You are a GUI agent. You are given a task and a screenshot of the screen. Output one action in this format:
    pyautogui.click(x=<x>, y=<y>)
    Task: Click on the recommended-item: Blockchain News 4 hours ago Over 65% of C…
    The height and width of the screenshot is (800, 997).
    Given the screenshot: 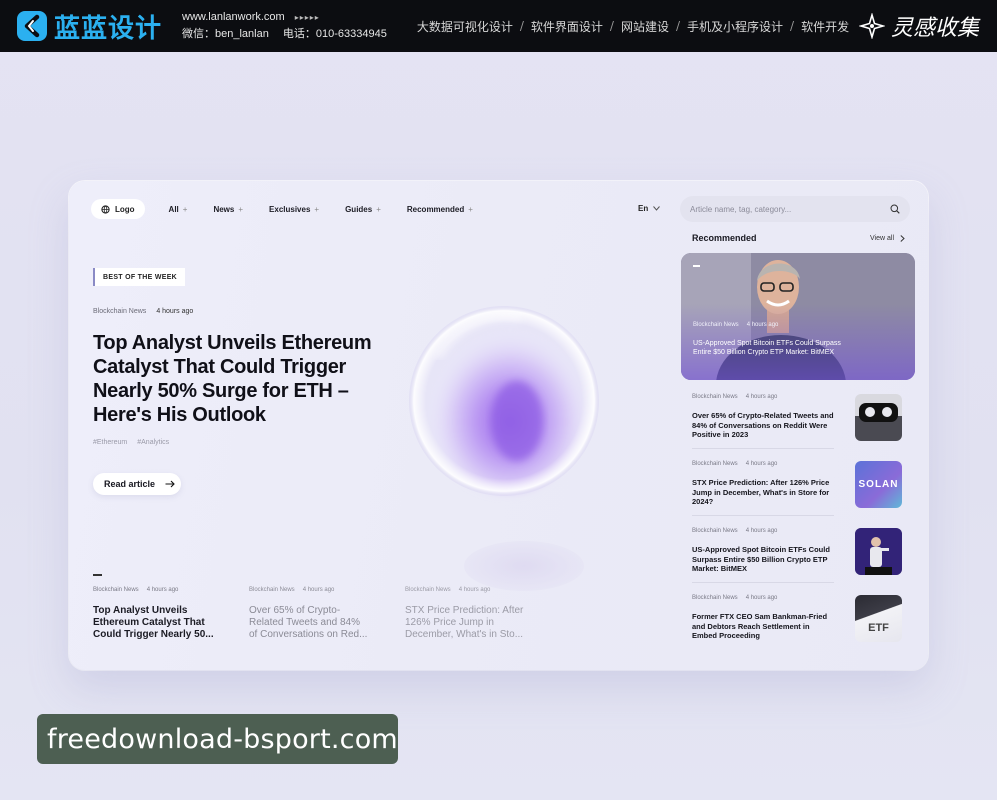 What is the action you would take?
    pyautogui.click(x=798, y=423)
    